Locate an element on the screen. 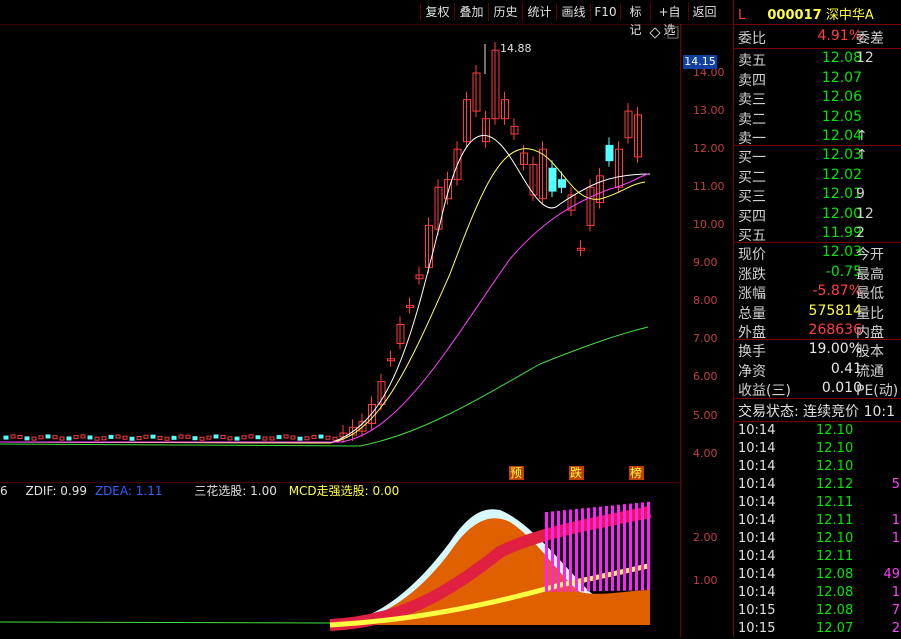  toolbar-button-5: F10 is located at coordinates (605, 12).